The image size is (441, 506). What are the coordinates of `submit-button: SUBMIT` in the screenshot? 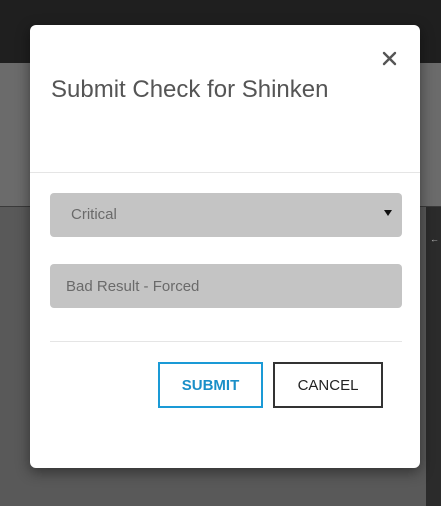 It's located at (210, 385).